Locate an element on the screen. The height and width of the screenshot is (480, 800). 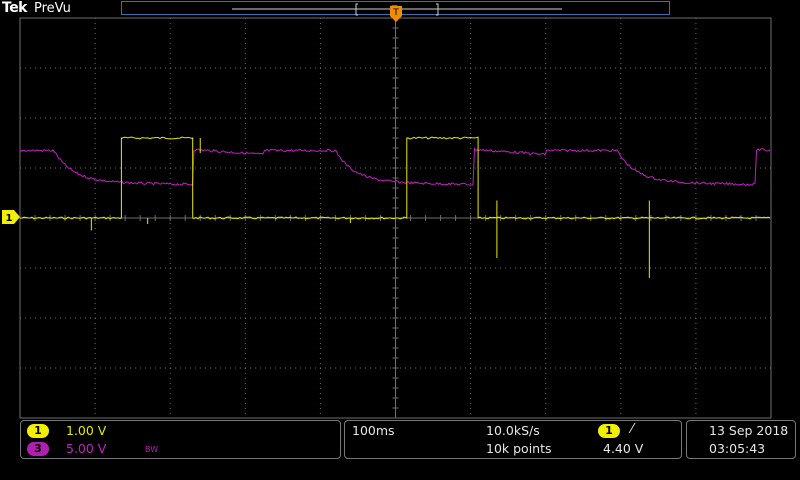
ch1-marker-label: 1 is located at coordinates (9, 218).